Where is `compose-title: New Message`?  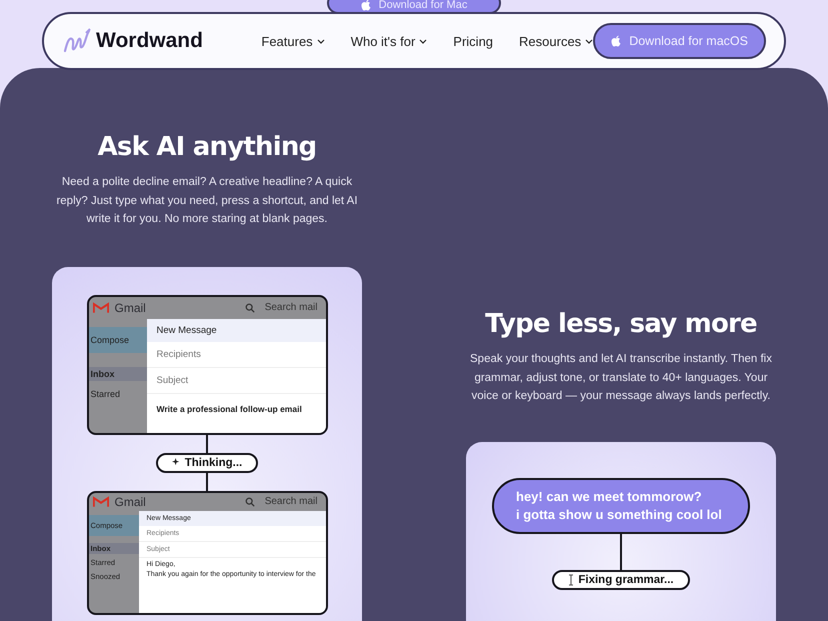
compose-title: New Message is located at coordinates (236, 330).